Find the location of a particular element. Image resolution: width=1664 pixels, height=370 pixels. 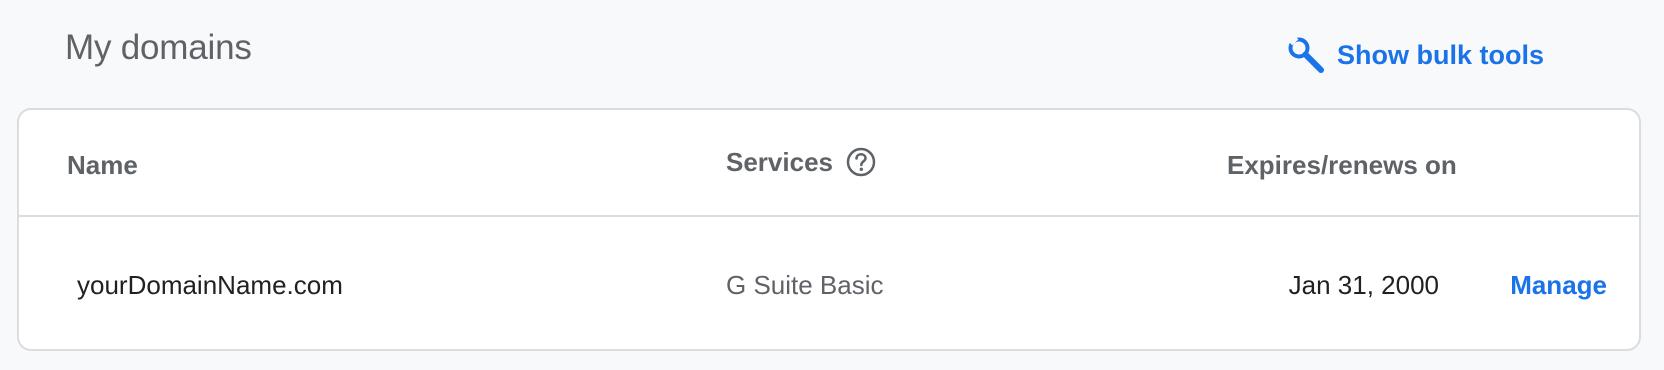

domain-name-cell: yourDomainName.com is located at coordinates (210, 285).